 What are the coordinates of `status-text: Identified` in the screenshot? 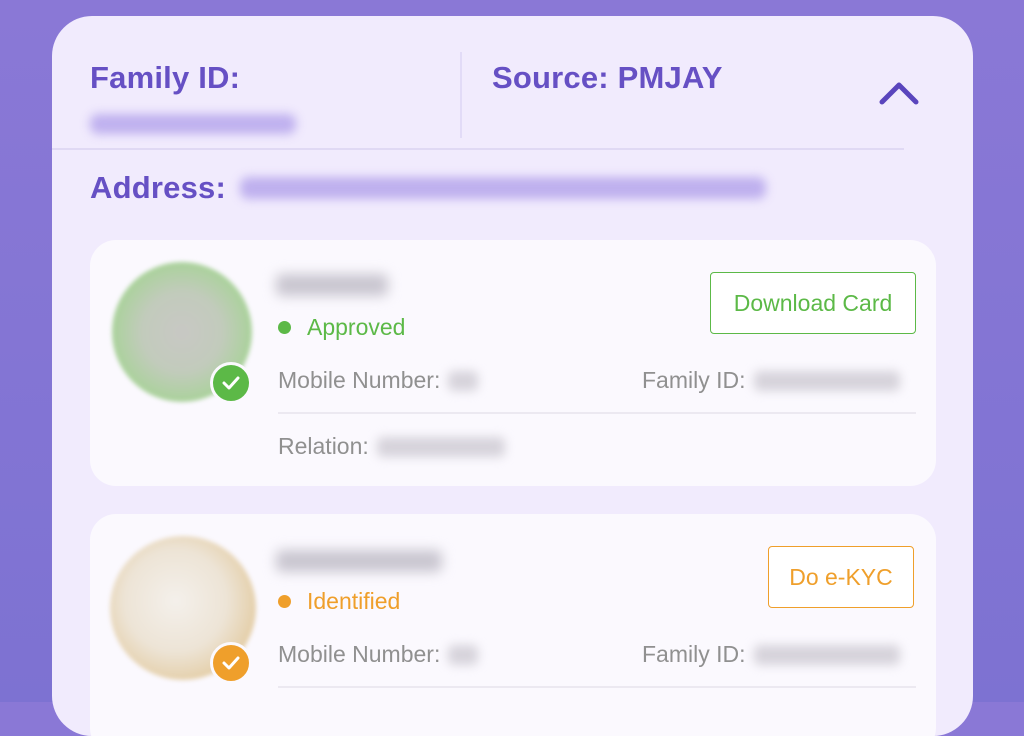 It's located at (354, 601).